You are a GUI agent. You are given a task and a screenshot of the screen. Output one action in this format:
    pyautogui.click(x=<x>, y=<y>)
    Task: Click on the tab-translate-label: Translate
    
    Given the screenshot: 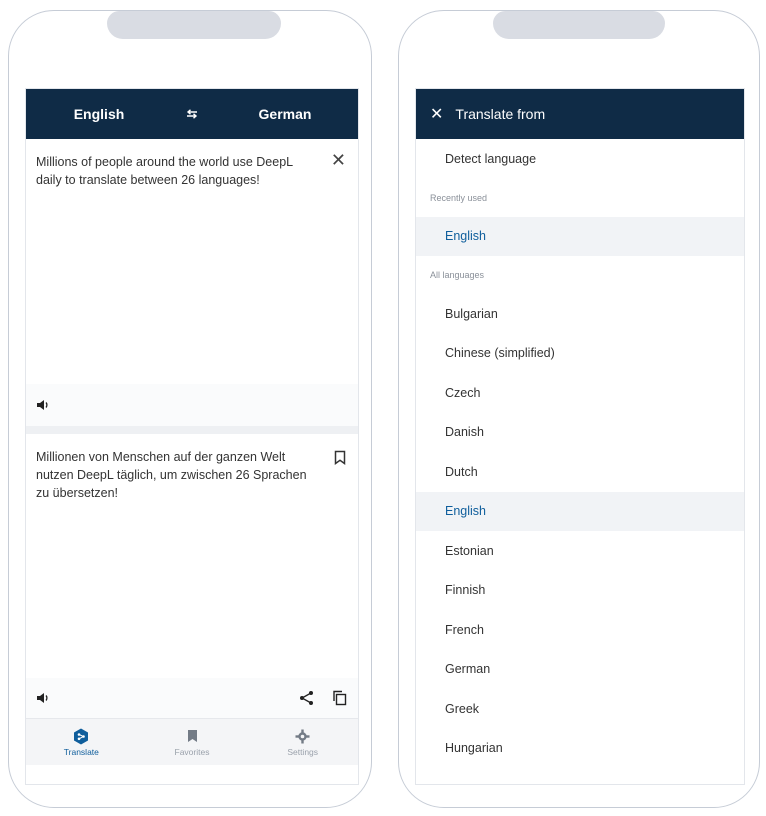 What is the action you would take?
    pyautogui.click(x=81, y=752)
    